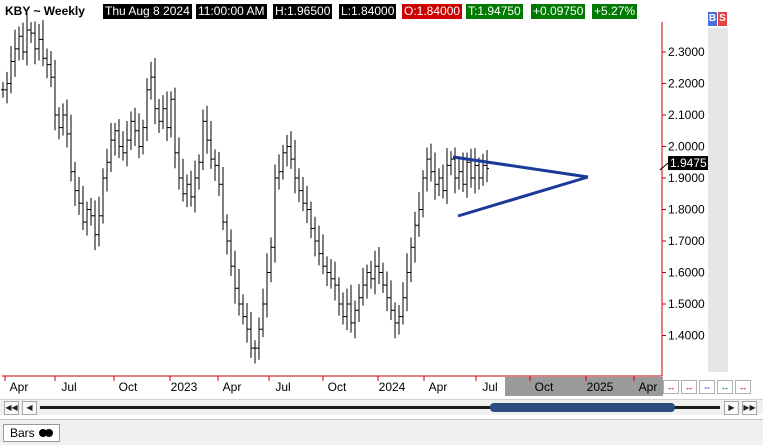 Image resolution: width=763 pixels, height=445 pixels. I want to click on navigator-toolbar: ↔ ↔ ⇔ ↔ ↔, so click(707, 387).